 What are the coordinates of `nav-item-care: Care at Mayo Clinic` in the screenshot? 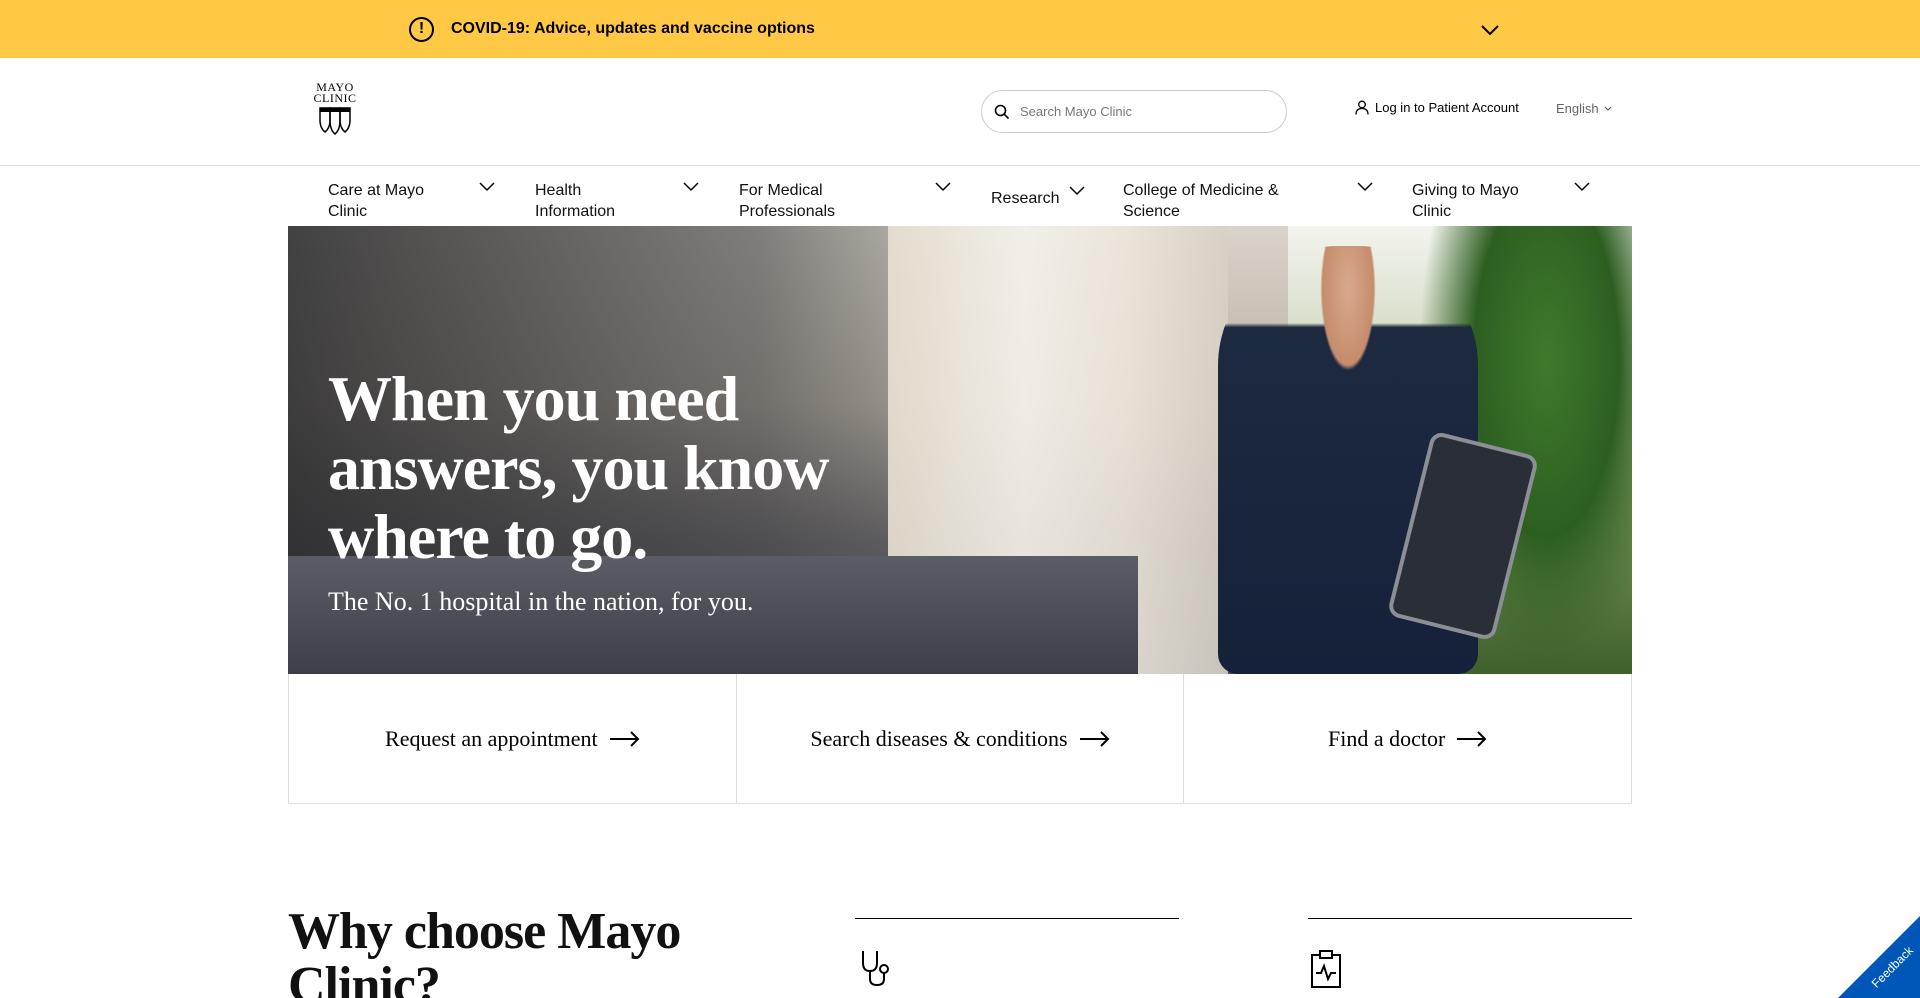 It's located at (413, 201).